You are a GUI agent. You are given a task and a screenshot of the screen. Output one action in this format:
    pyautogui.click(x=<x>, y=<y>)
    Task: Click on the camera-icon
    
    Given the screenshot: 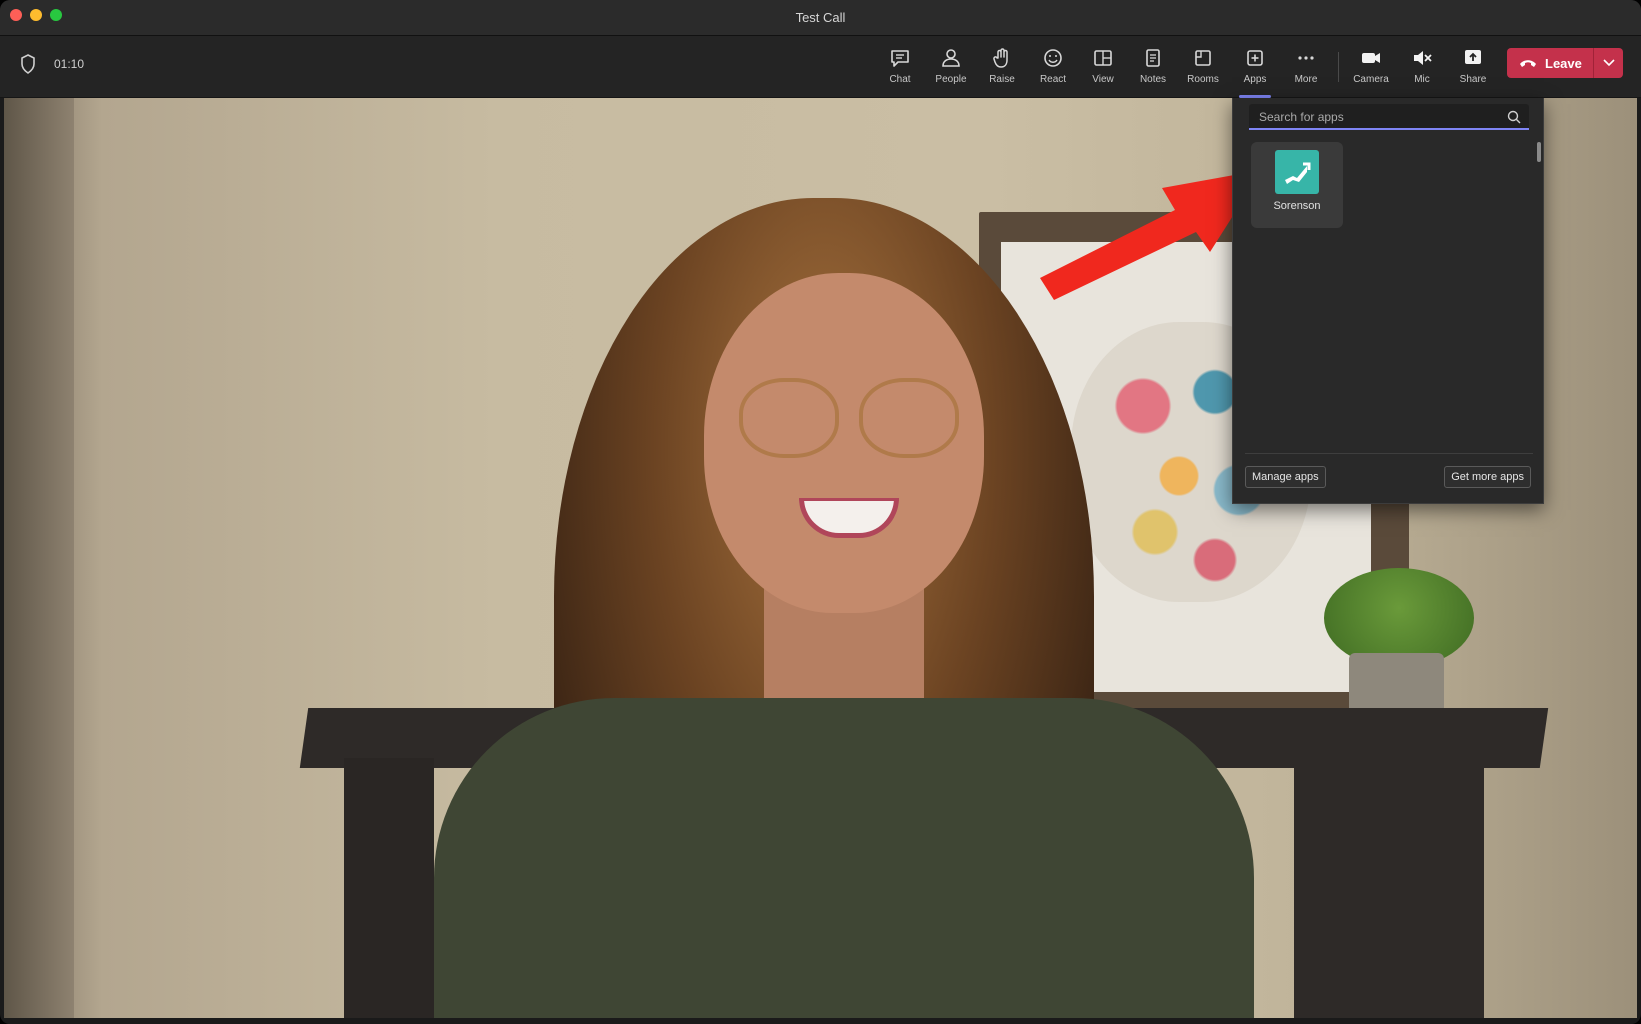 What is the action you would take?
    pyautogui.click(x=1371, y=58)
    